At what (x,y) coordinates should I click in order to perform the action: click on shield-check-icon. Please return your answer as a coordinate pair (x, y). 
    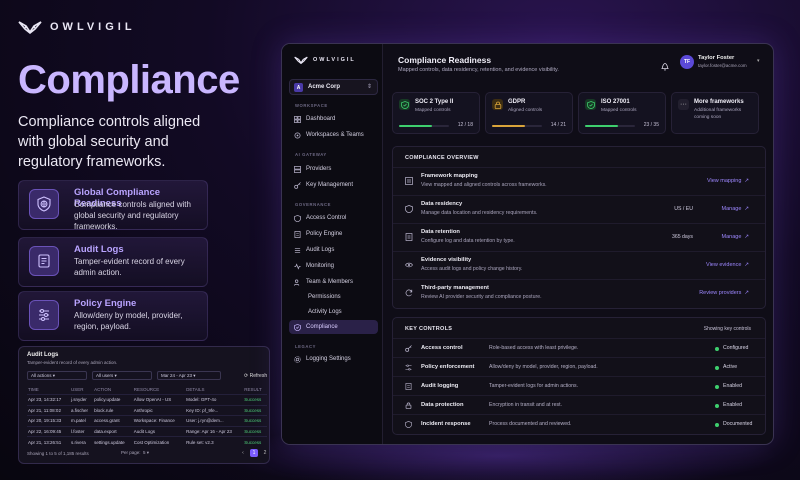
    Looking at the image, I should click on (404, 104).